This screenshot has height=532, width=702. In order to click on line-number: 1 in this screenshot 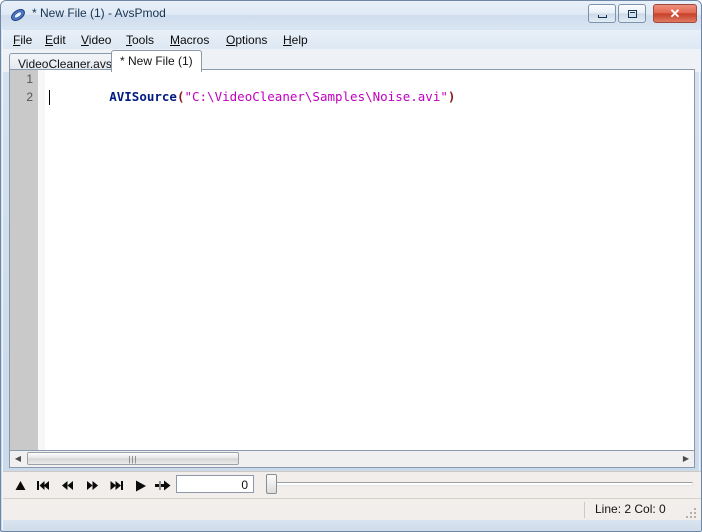, I will do `click(29, 79)`.